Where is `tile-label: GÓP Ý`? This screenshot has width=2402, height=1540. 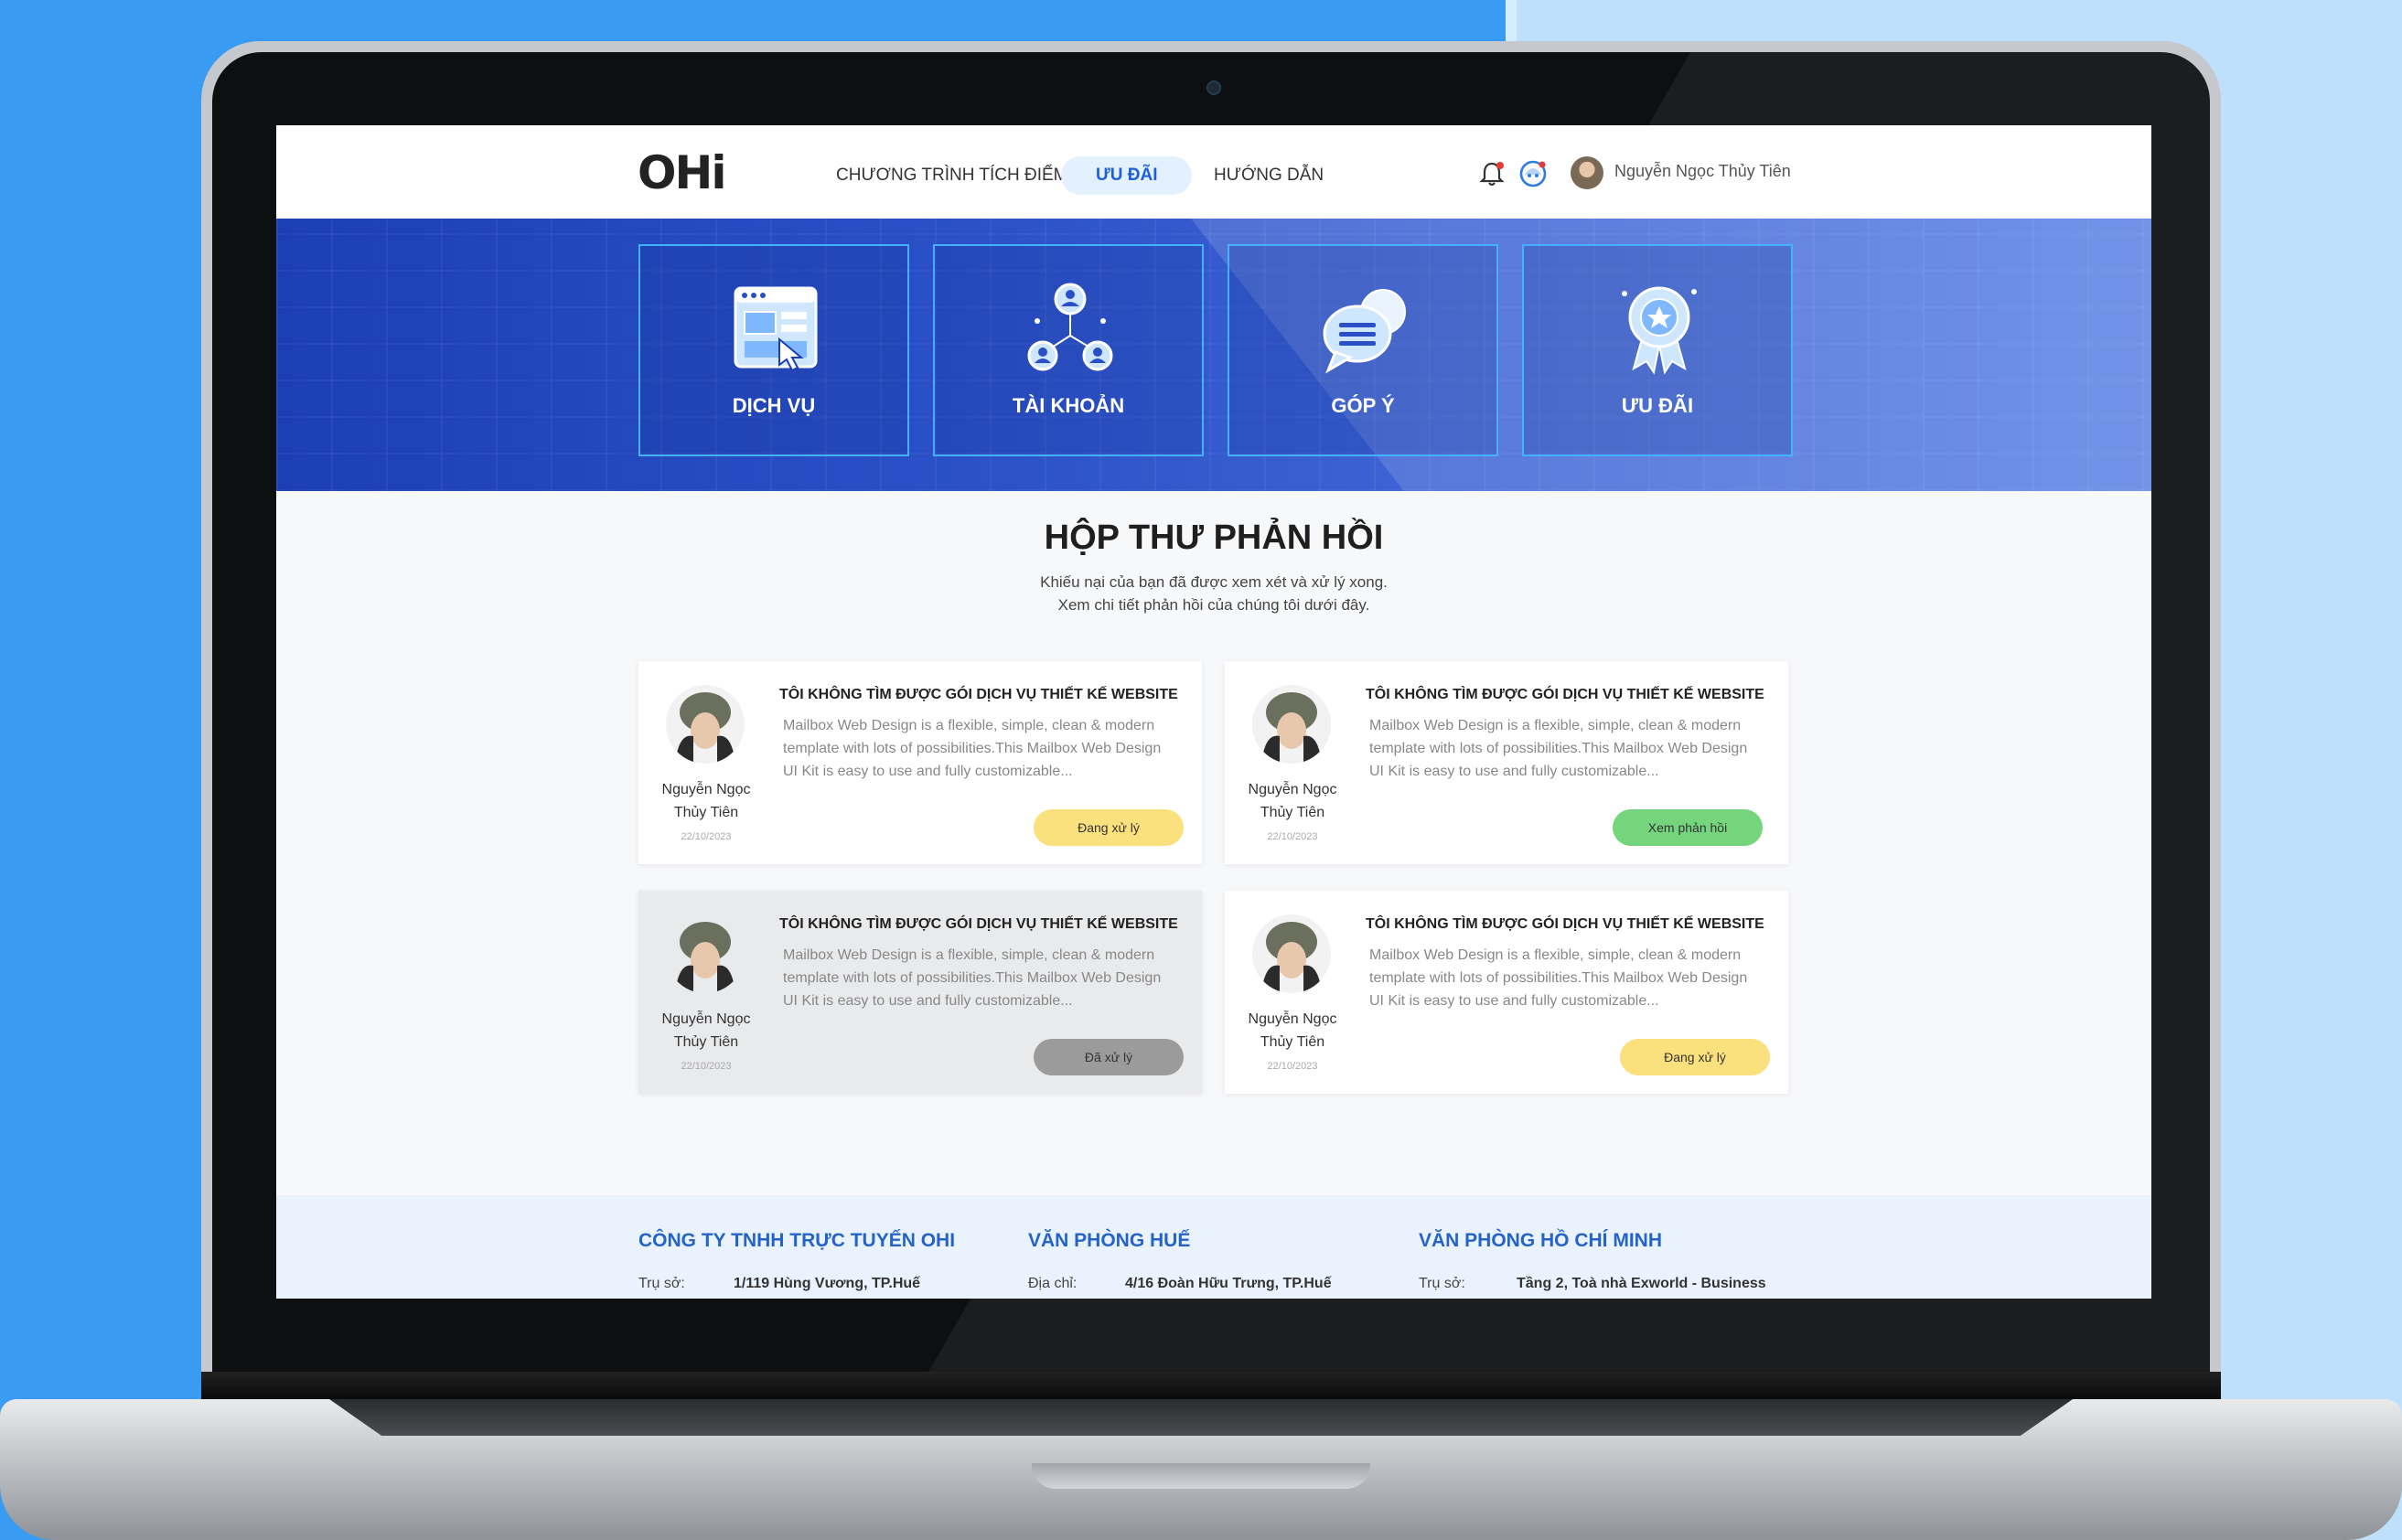
tile-label: GÓP Ý is located at coordinates (1363, 406).